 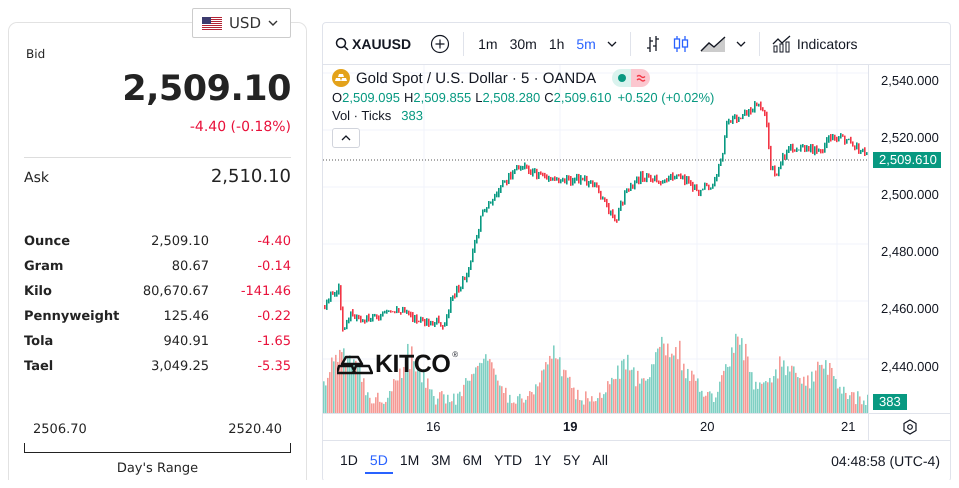 I want to click on ohlc-value: 2,509.855, so click(x=442, y=97).